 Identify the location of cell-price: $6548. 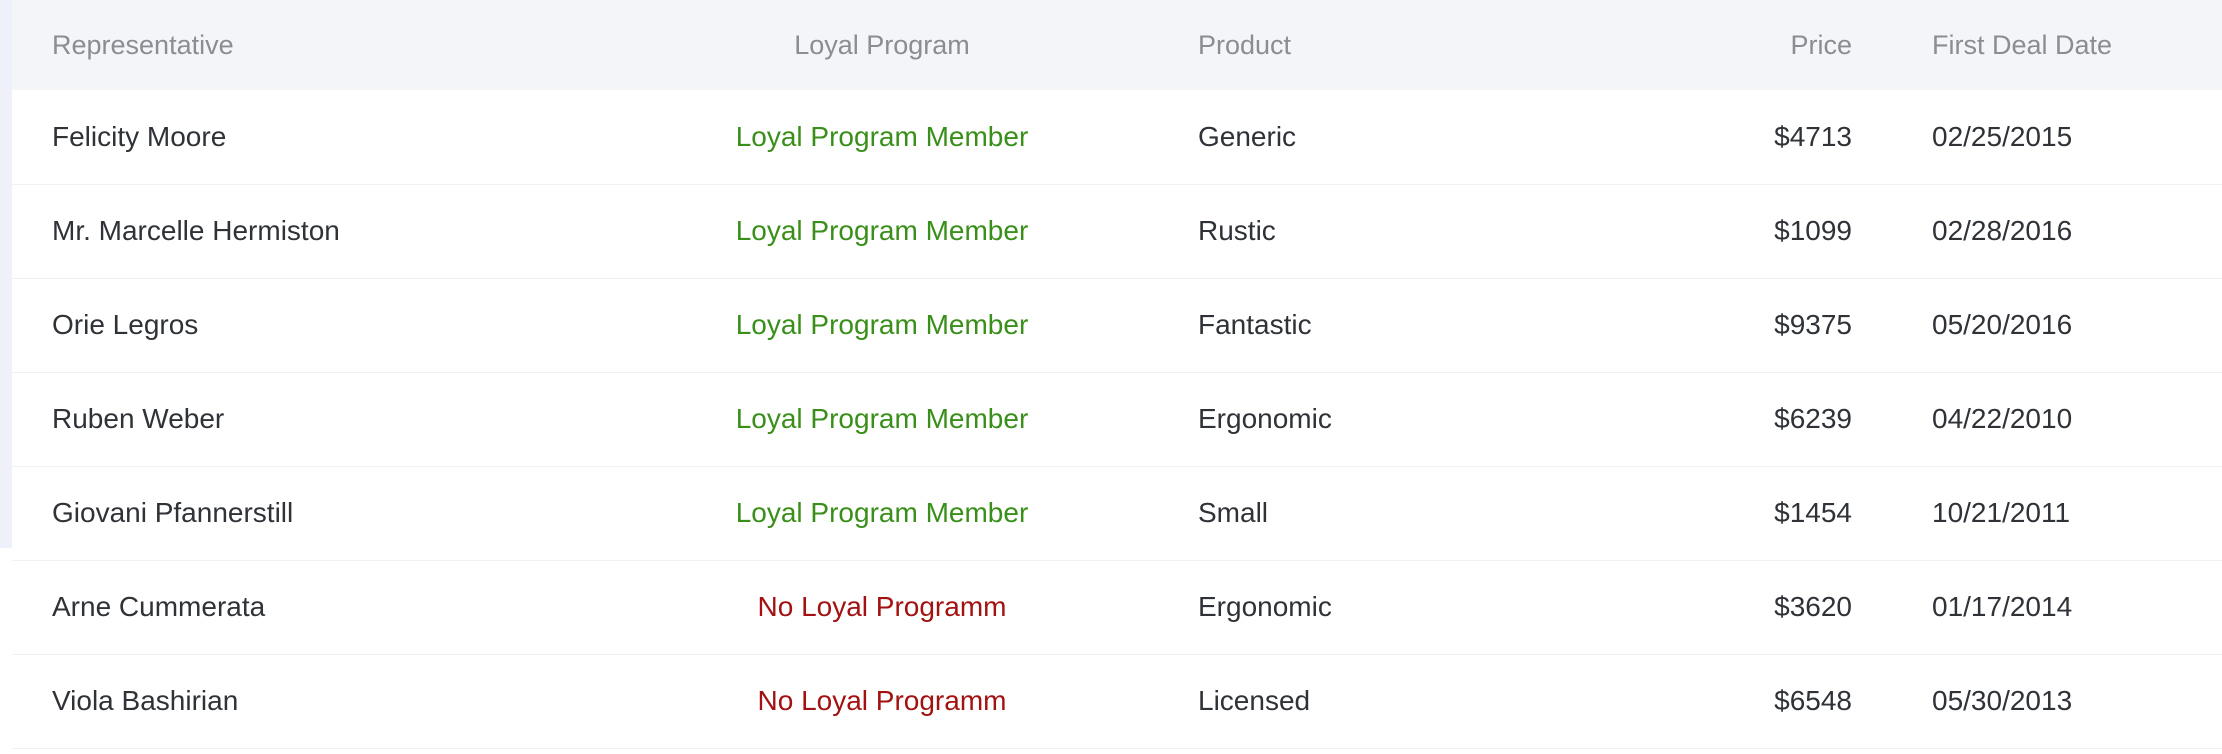
(1813, 700).